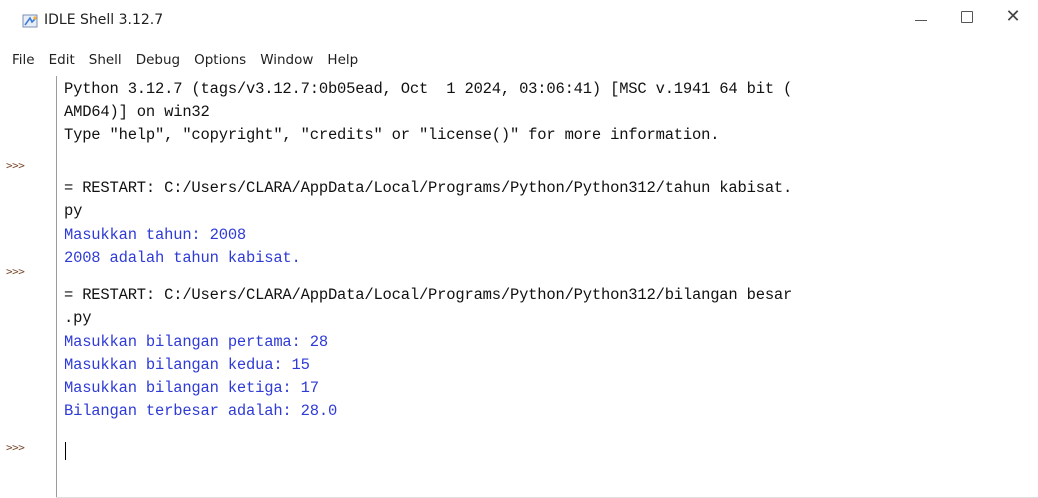 The image size is (1038, 498). I want to click on idle-app-icon, so click(30, 21).